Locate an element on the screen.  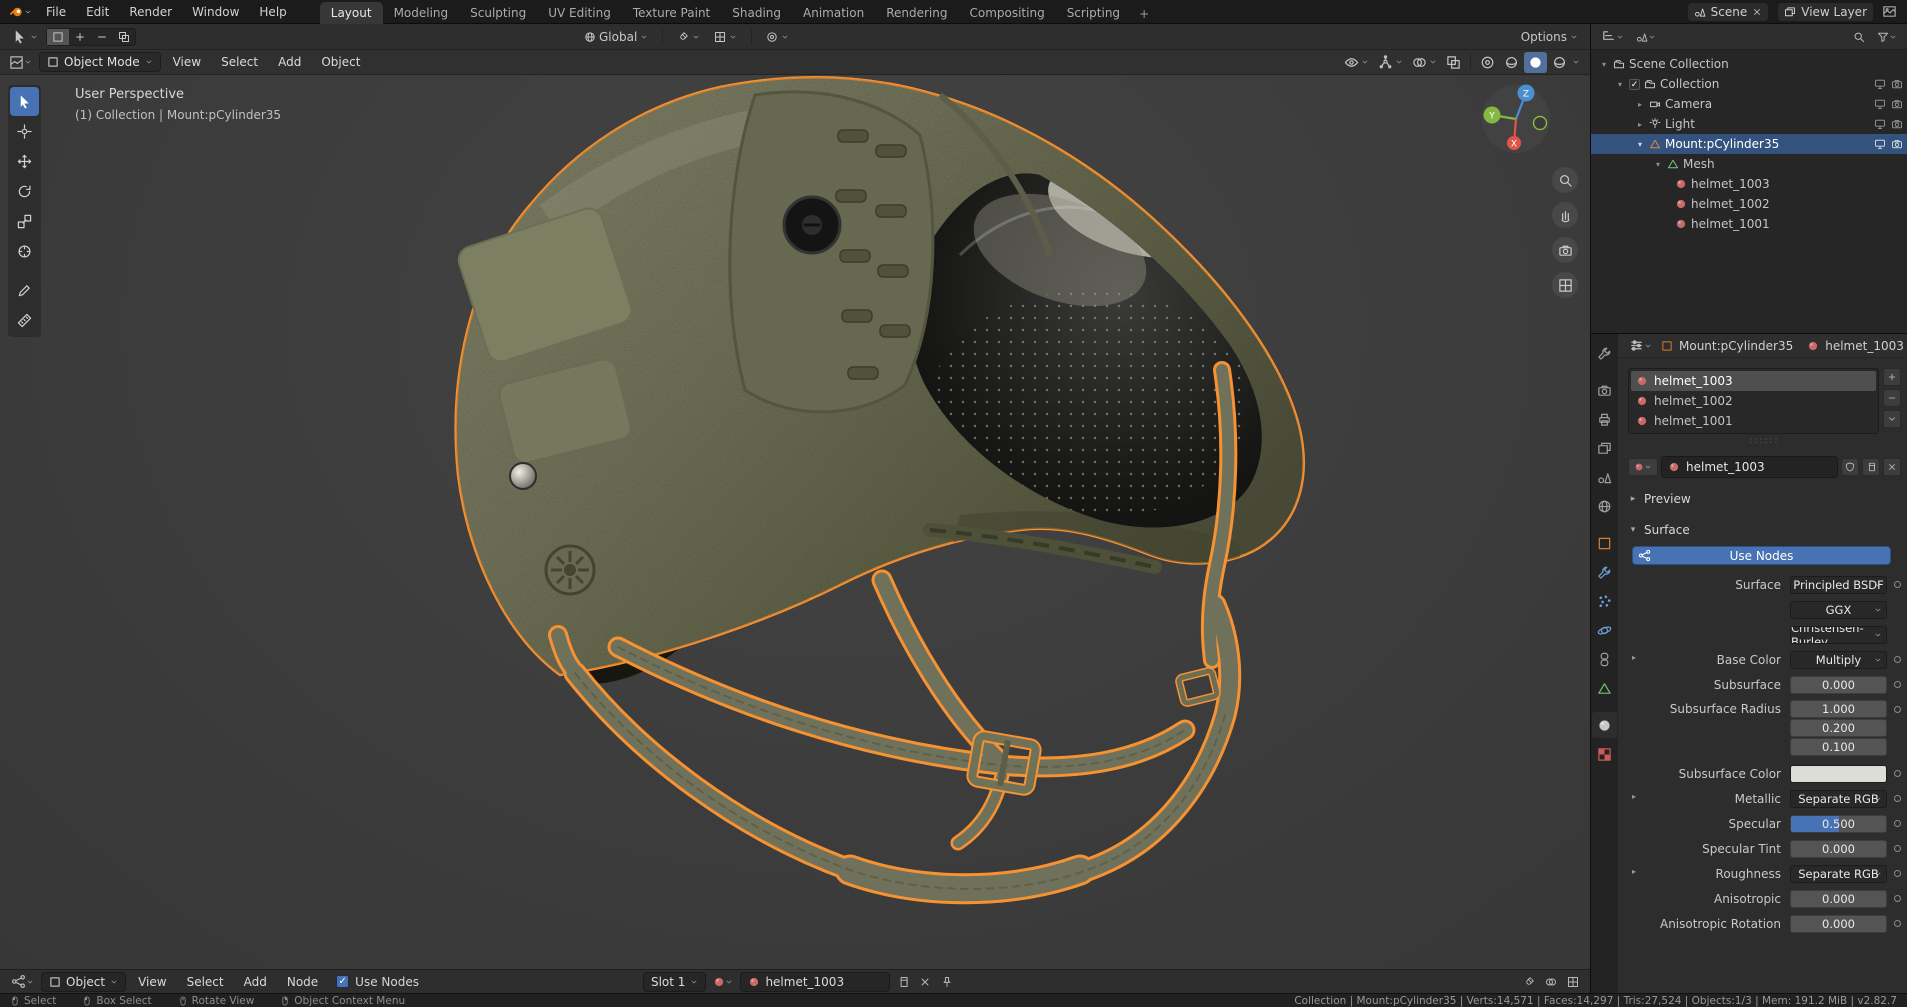
visibility-dropdown is located at coordinates (1356, 62).